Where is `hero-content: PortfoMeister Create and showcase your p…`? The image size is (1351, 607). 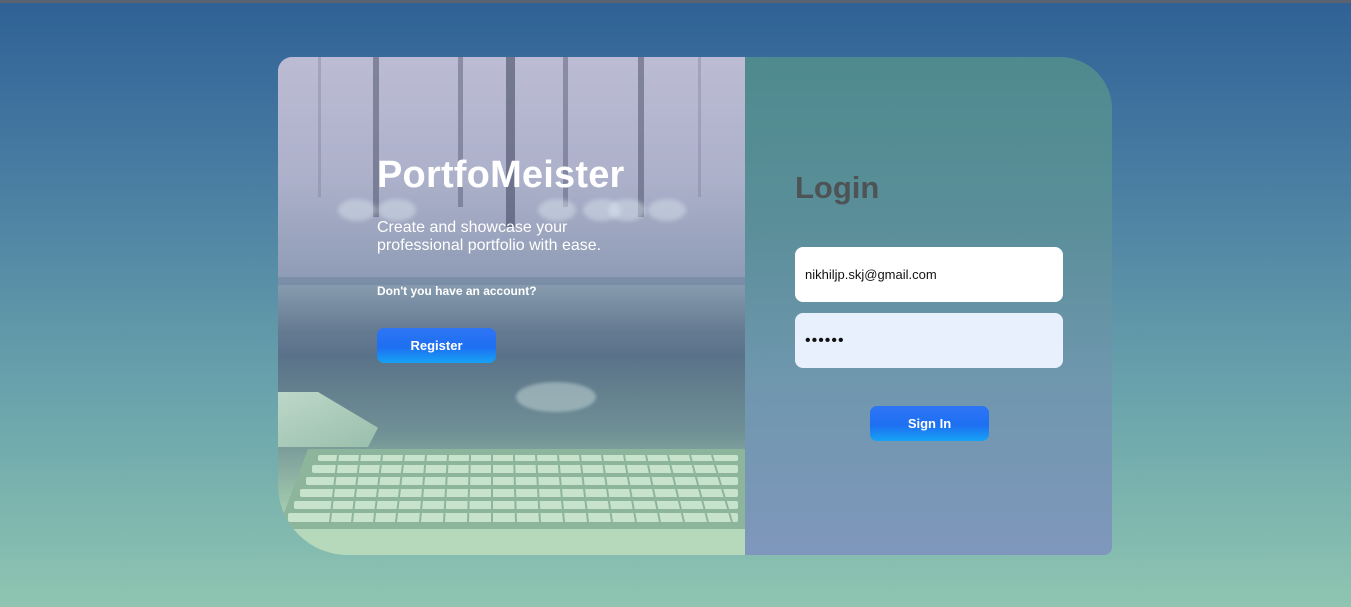 hero-content: PortfoMeister Create and showcase your p… is located at coordinates (527, 258).